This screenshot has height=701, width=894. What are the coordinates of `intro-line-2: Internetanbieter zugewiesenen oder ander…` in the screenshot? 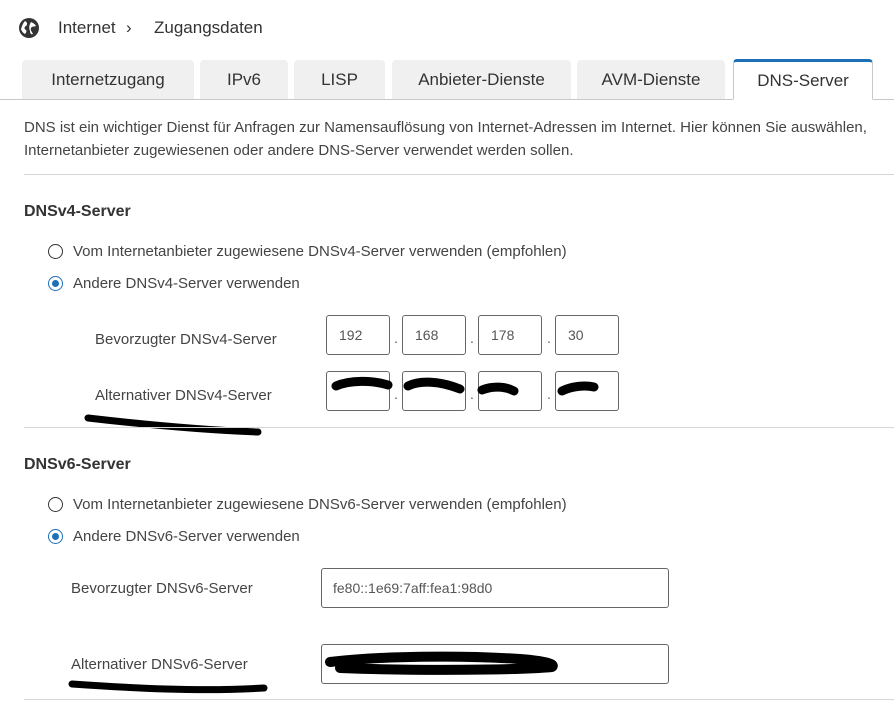 It's located at (299, 150).